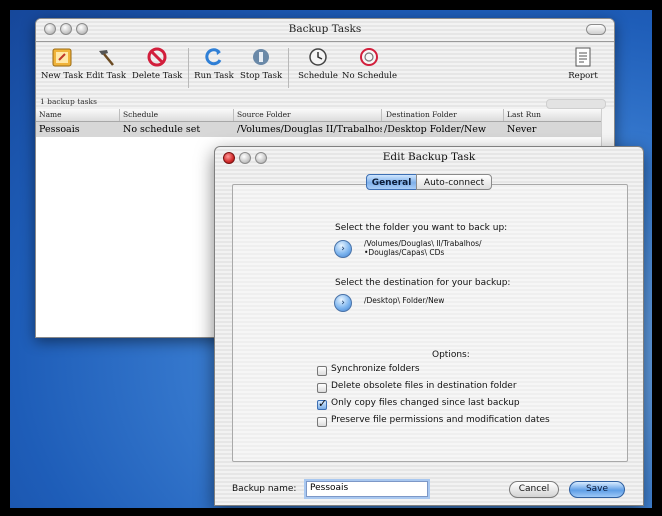  Describe the element at coordinates (318, 57) in the screenshot. I see `clock-icon` at that location.